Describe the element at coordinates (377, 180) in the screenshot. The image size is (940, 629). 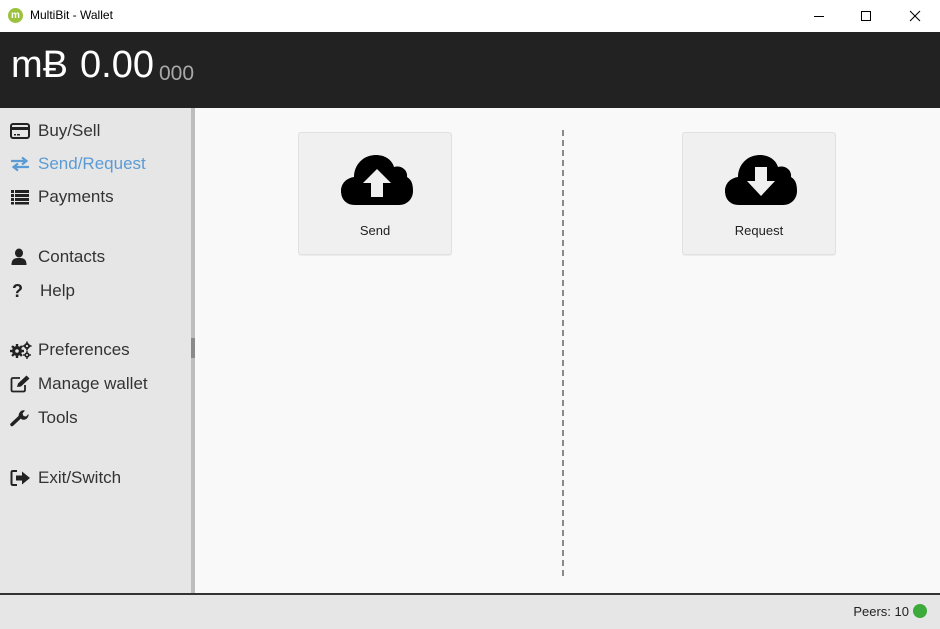
I see `cloud-upload-icon` at that location.